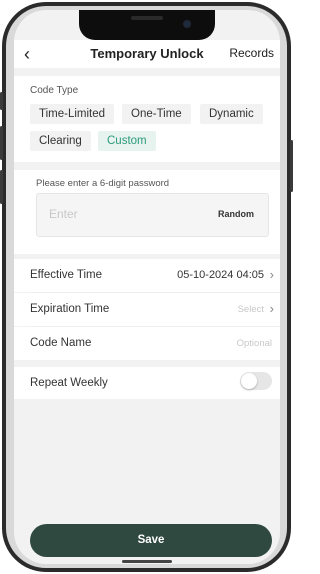  Describe the element at coordinates (231, 114) in the screenshot. I see `chip-dynamic: Dynamic` at that location.